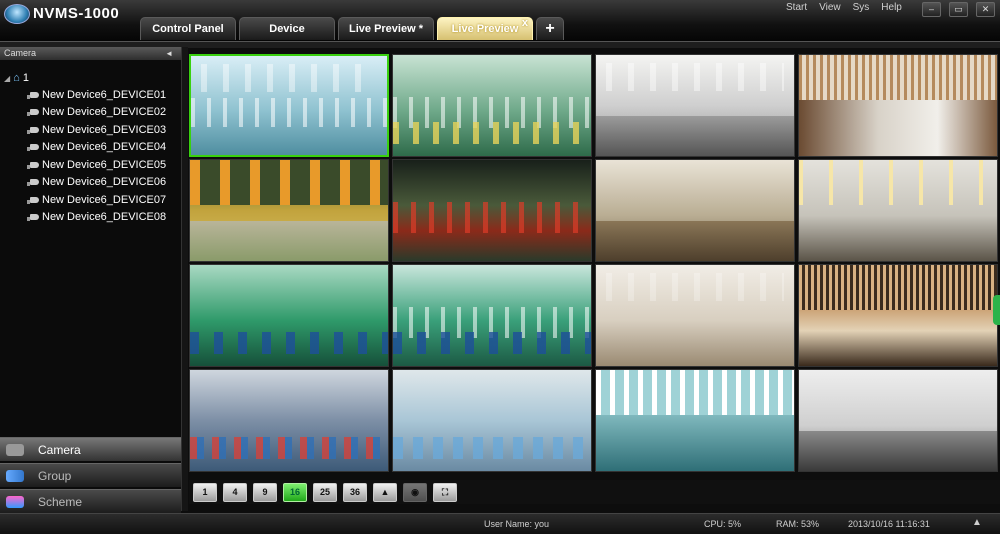  I want to click on snapshot-icon: ◉, so click(415, 492).